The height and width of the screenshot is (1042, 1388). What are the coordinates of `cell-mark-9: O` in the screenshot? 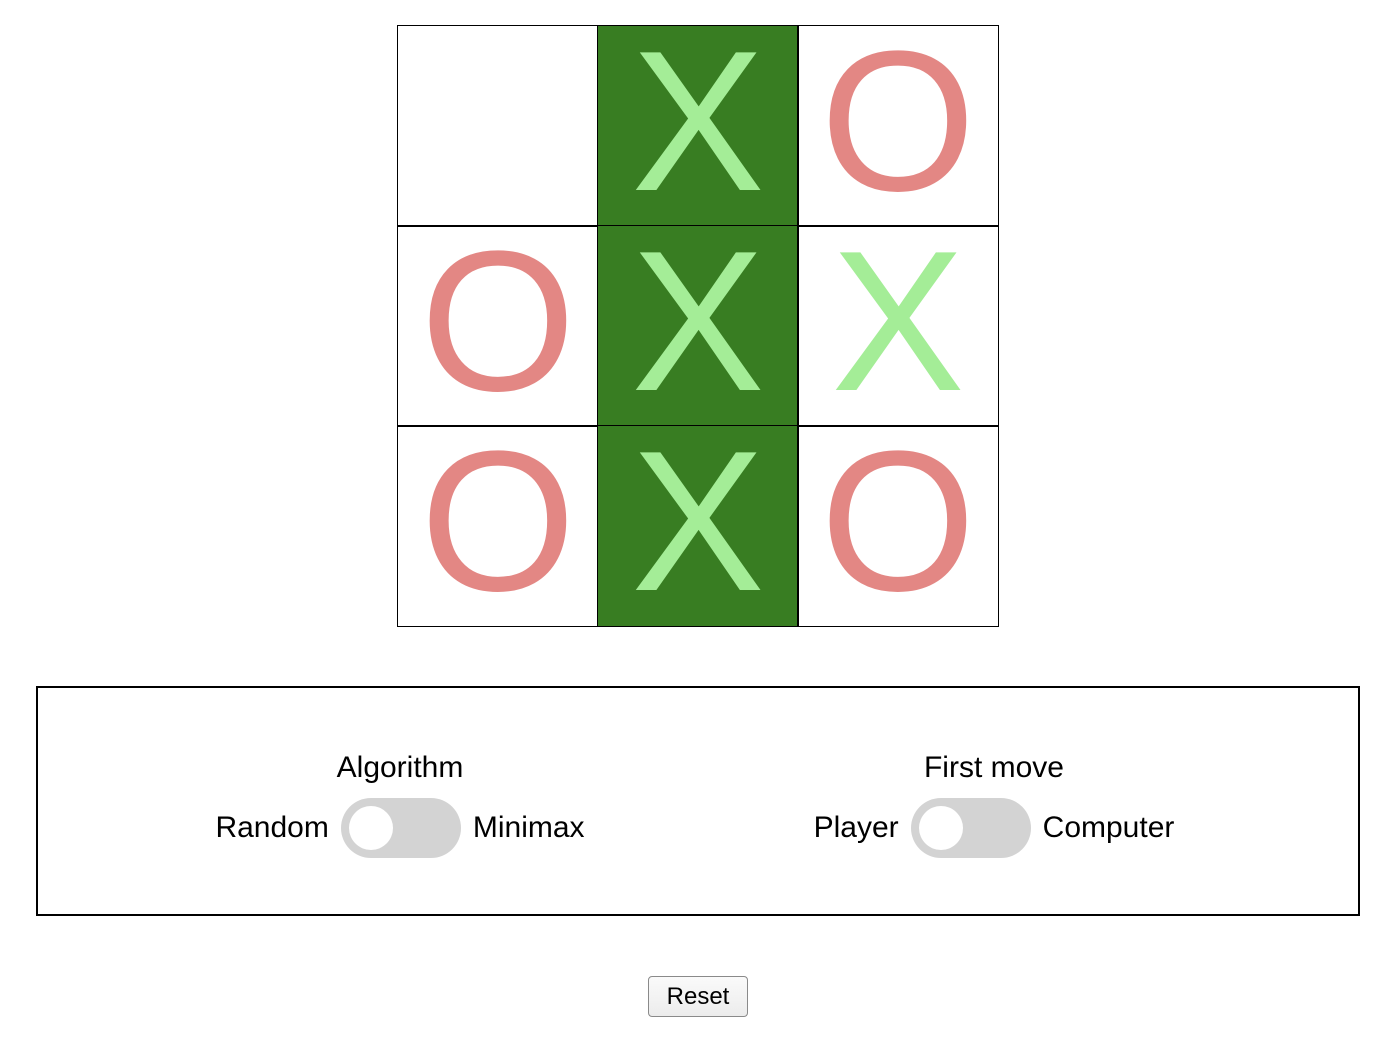 It's located at (898, 526).